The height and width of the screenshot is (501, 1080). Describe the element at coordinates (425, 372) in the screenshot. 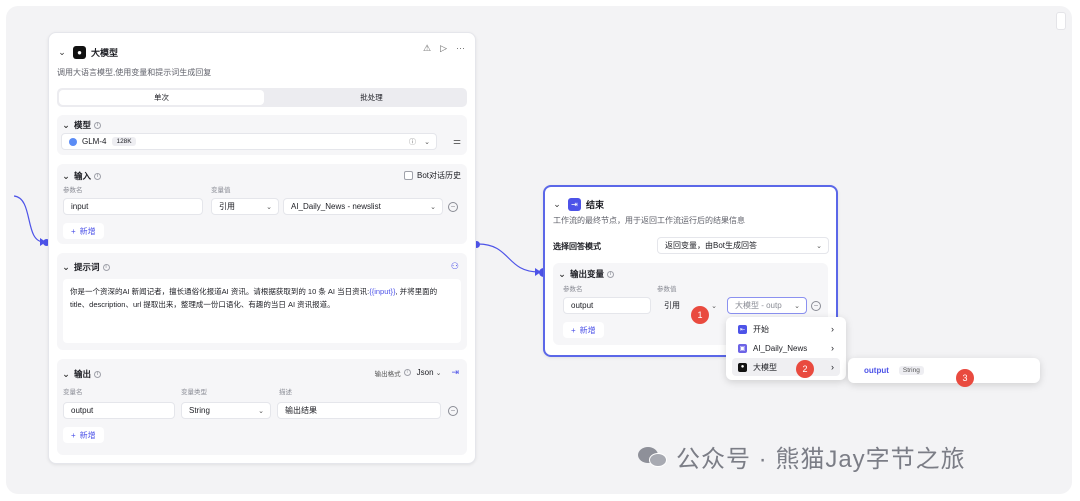

I see `output-format-select: Json` at that location.